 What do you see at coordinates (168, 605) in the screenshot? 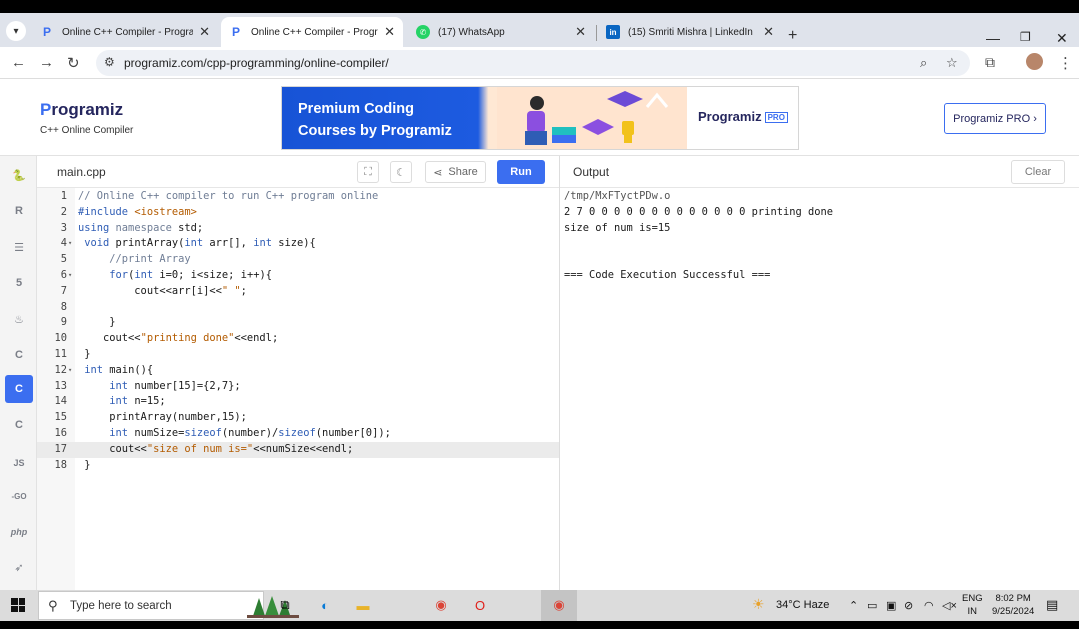
I see `taskbar-search-box: ⚲ Type here to search` at bounding box center [168, 605].